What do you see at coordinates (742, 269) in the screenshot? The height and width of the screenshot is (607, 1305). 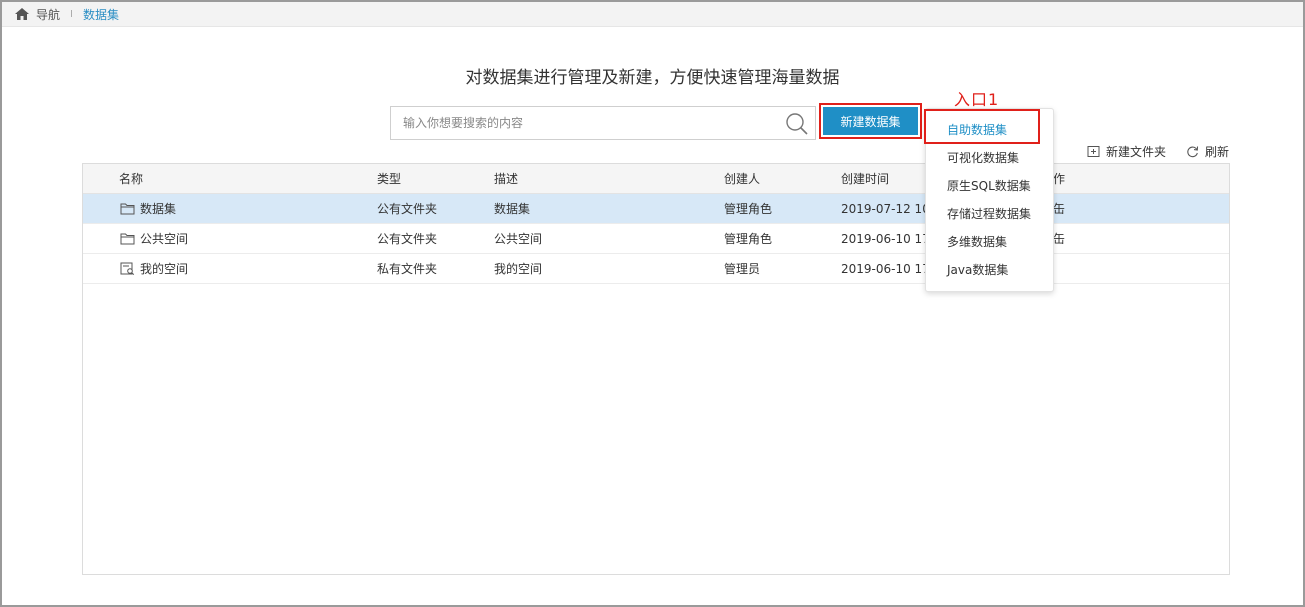 I see `row-creator: 管理员` at bounding box center [742, 269].